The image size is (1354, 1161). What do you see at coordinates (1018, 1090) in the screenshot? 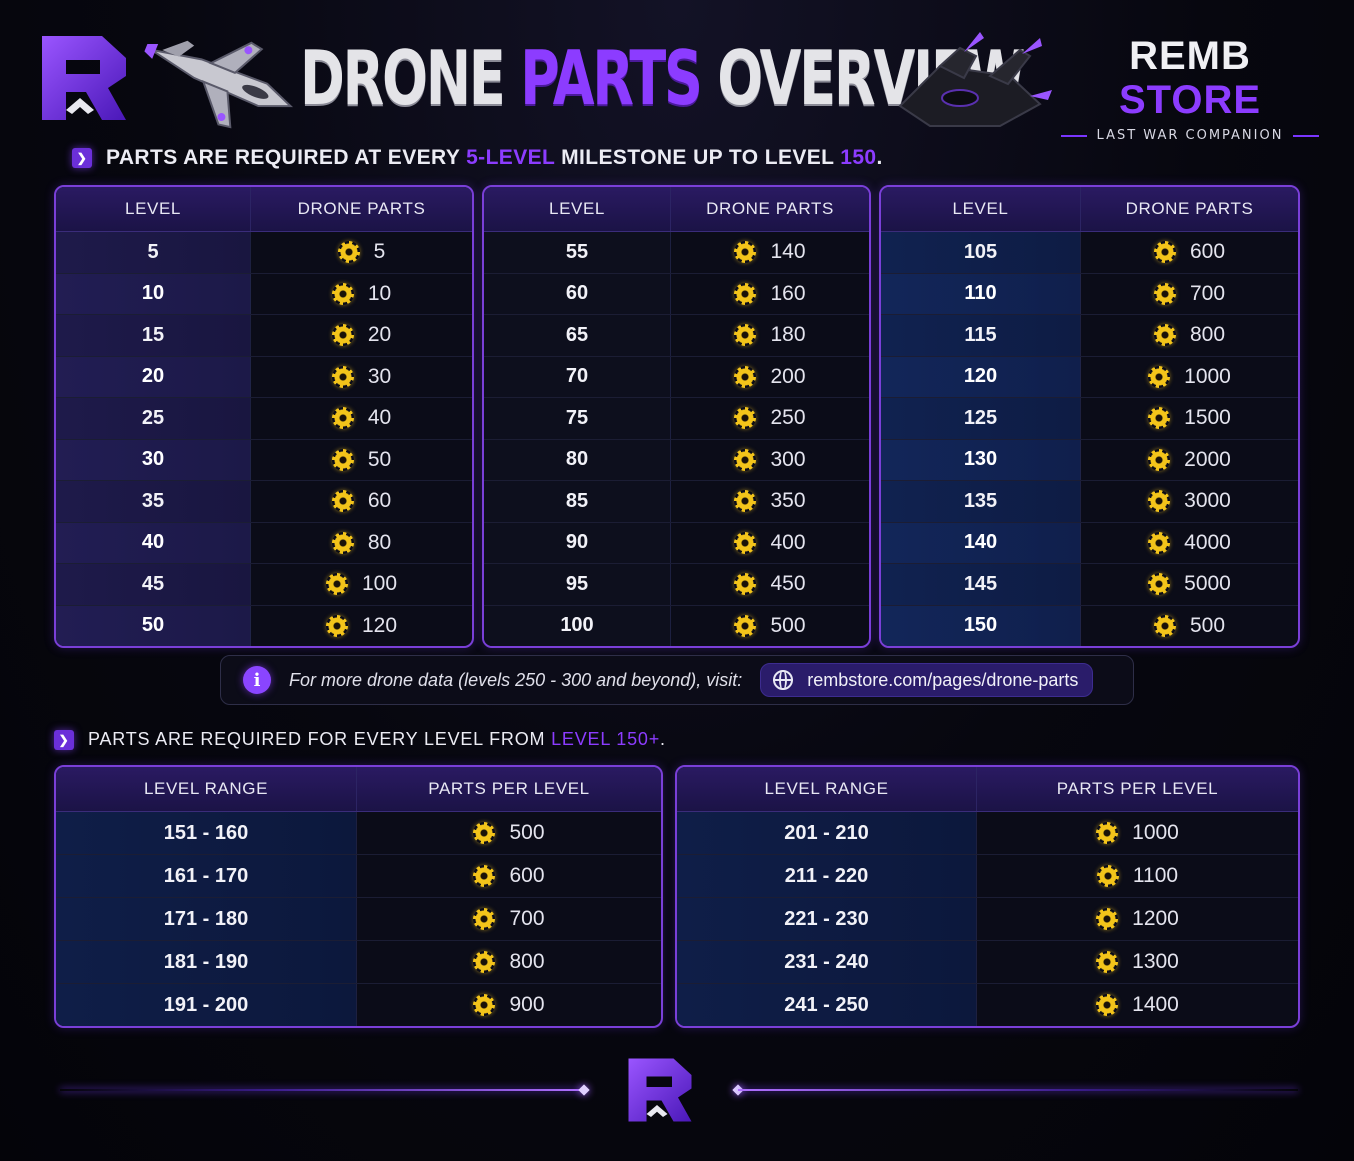
I see `footer-divider-right` at bounding box center [1018, 1090].